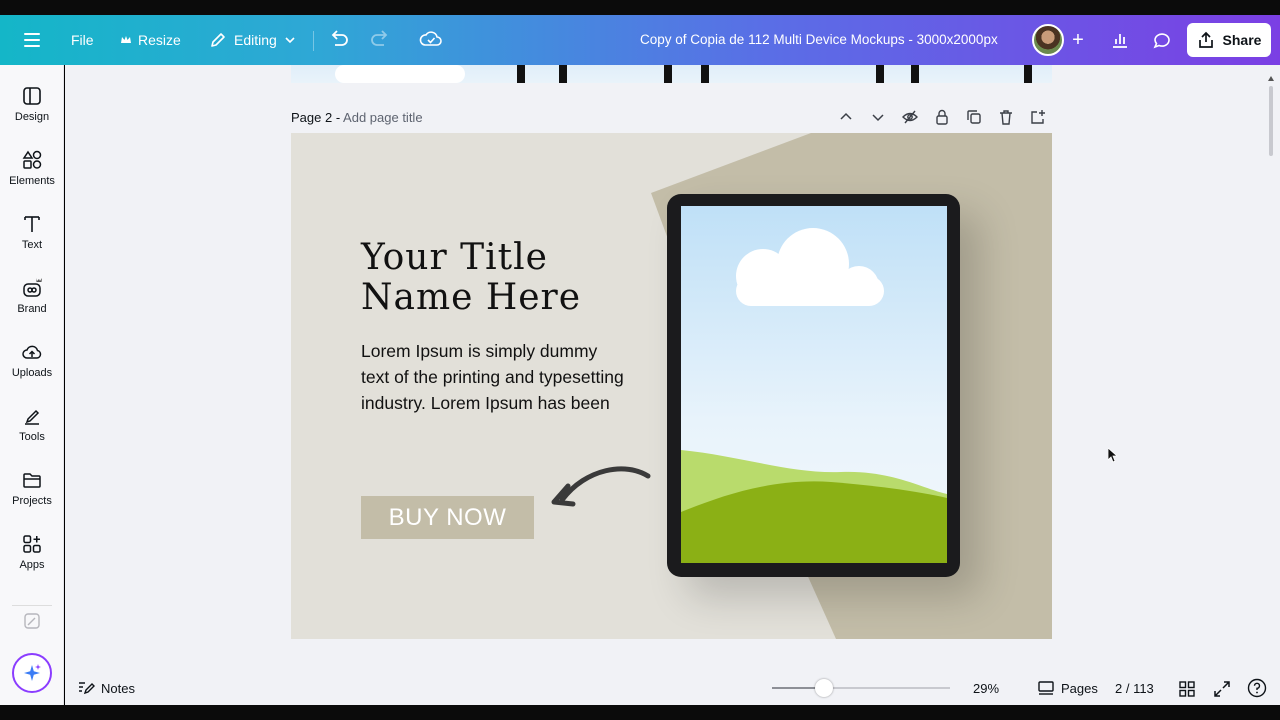 The height and width of the screenshot is (720, 1280). I want to click on page-number-label: Page 2 -, so click(317, 117).